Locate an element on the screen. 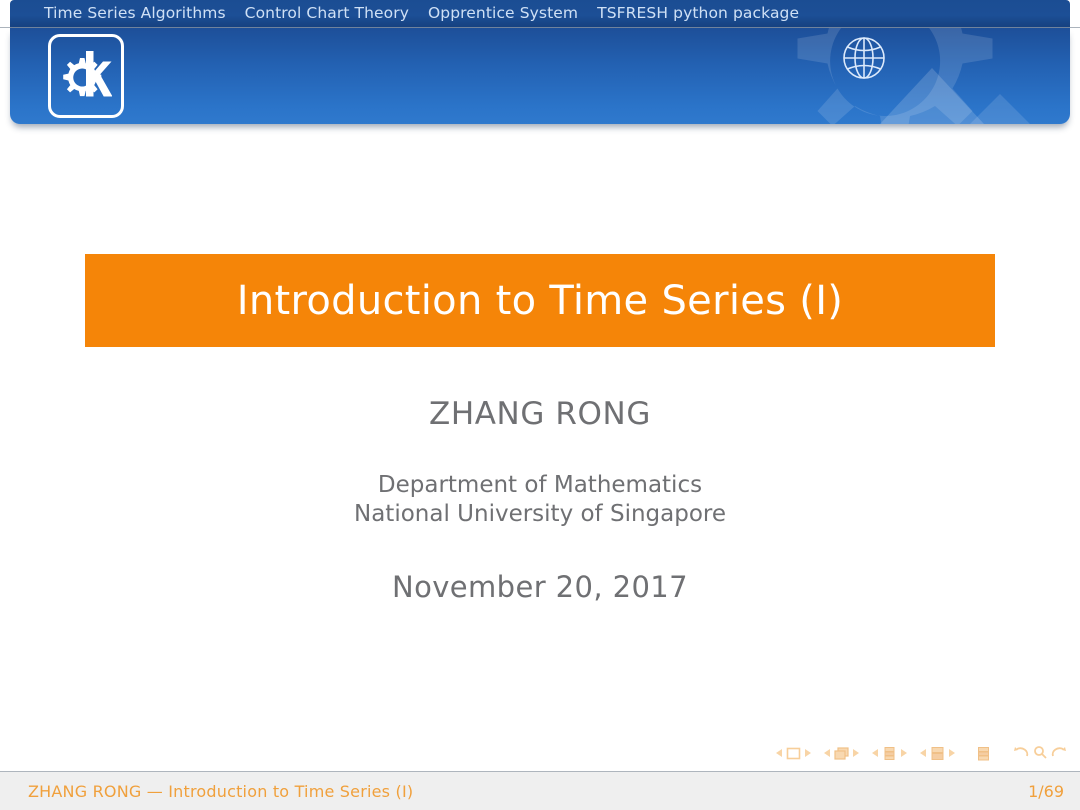  slide-icon is located at coordinates (793, 753).